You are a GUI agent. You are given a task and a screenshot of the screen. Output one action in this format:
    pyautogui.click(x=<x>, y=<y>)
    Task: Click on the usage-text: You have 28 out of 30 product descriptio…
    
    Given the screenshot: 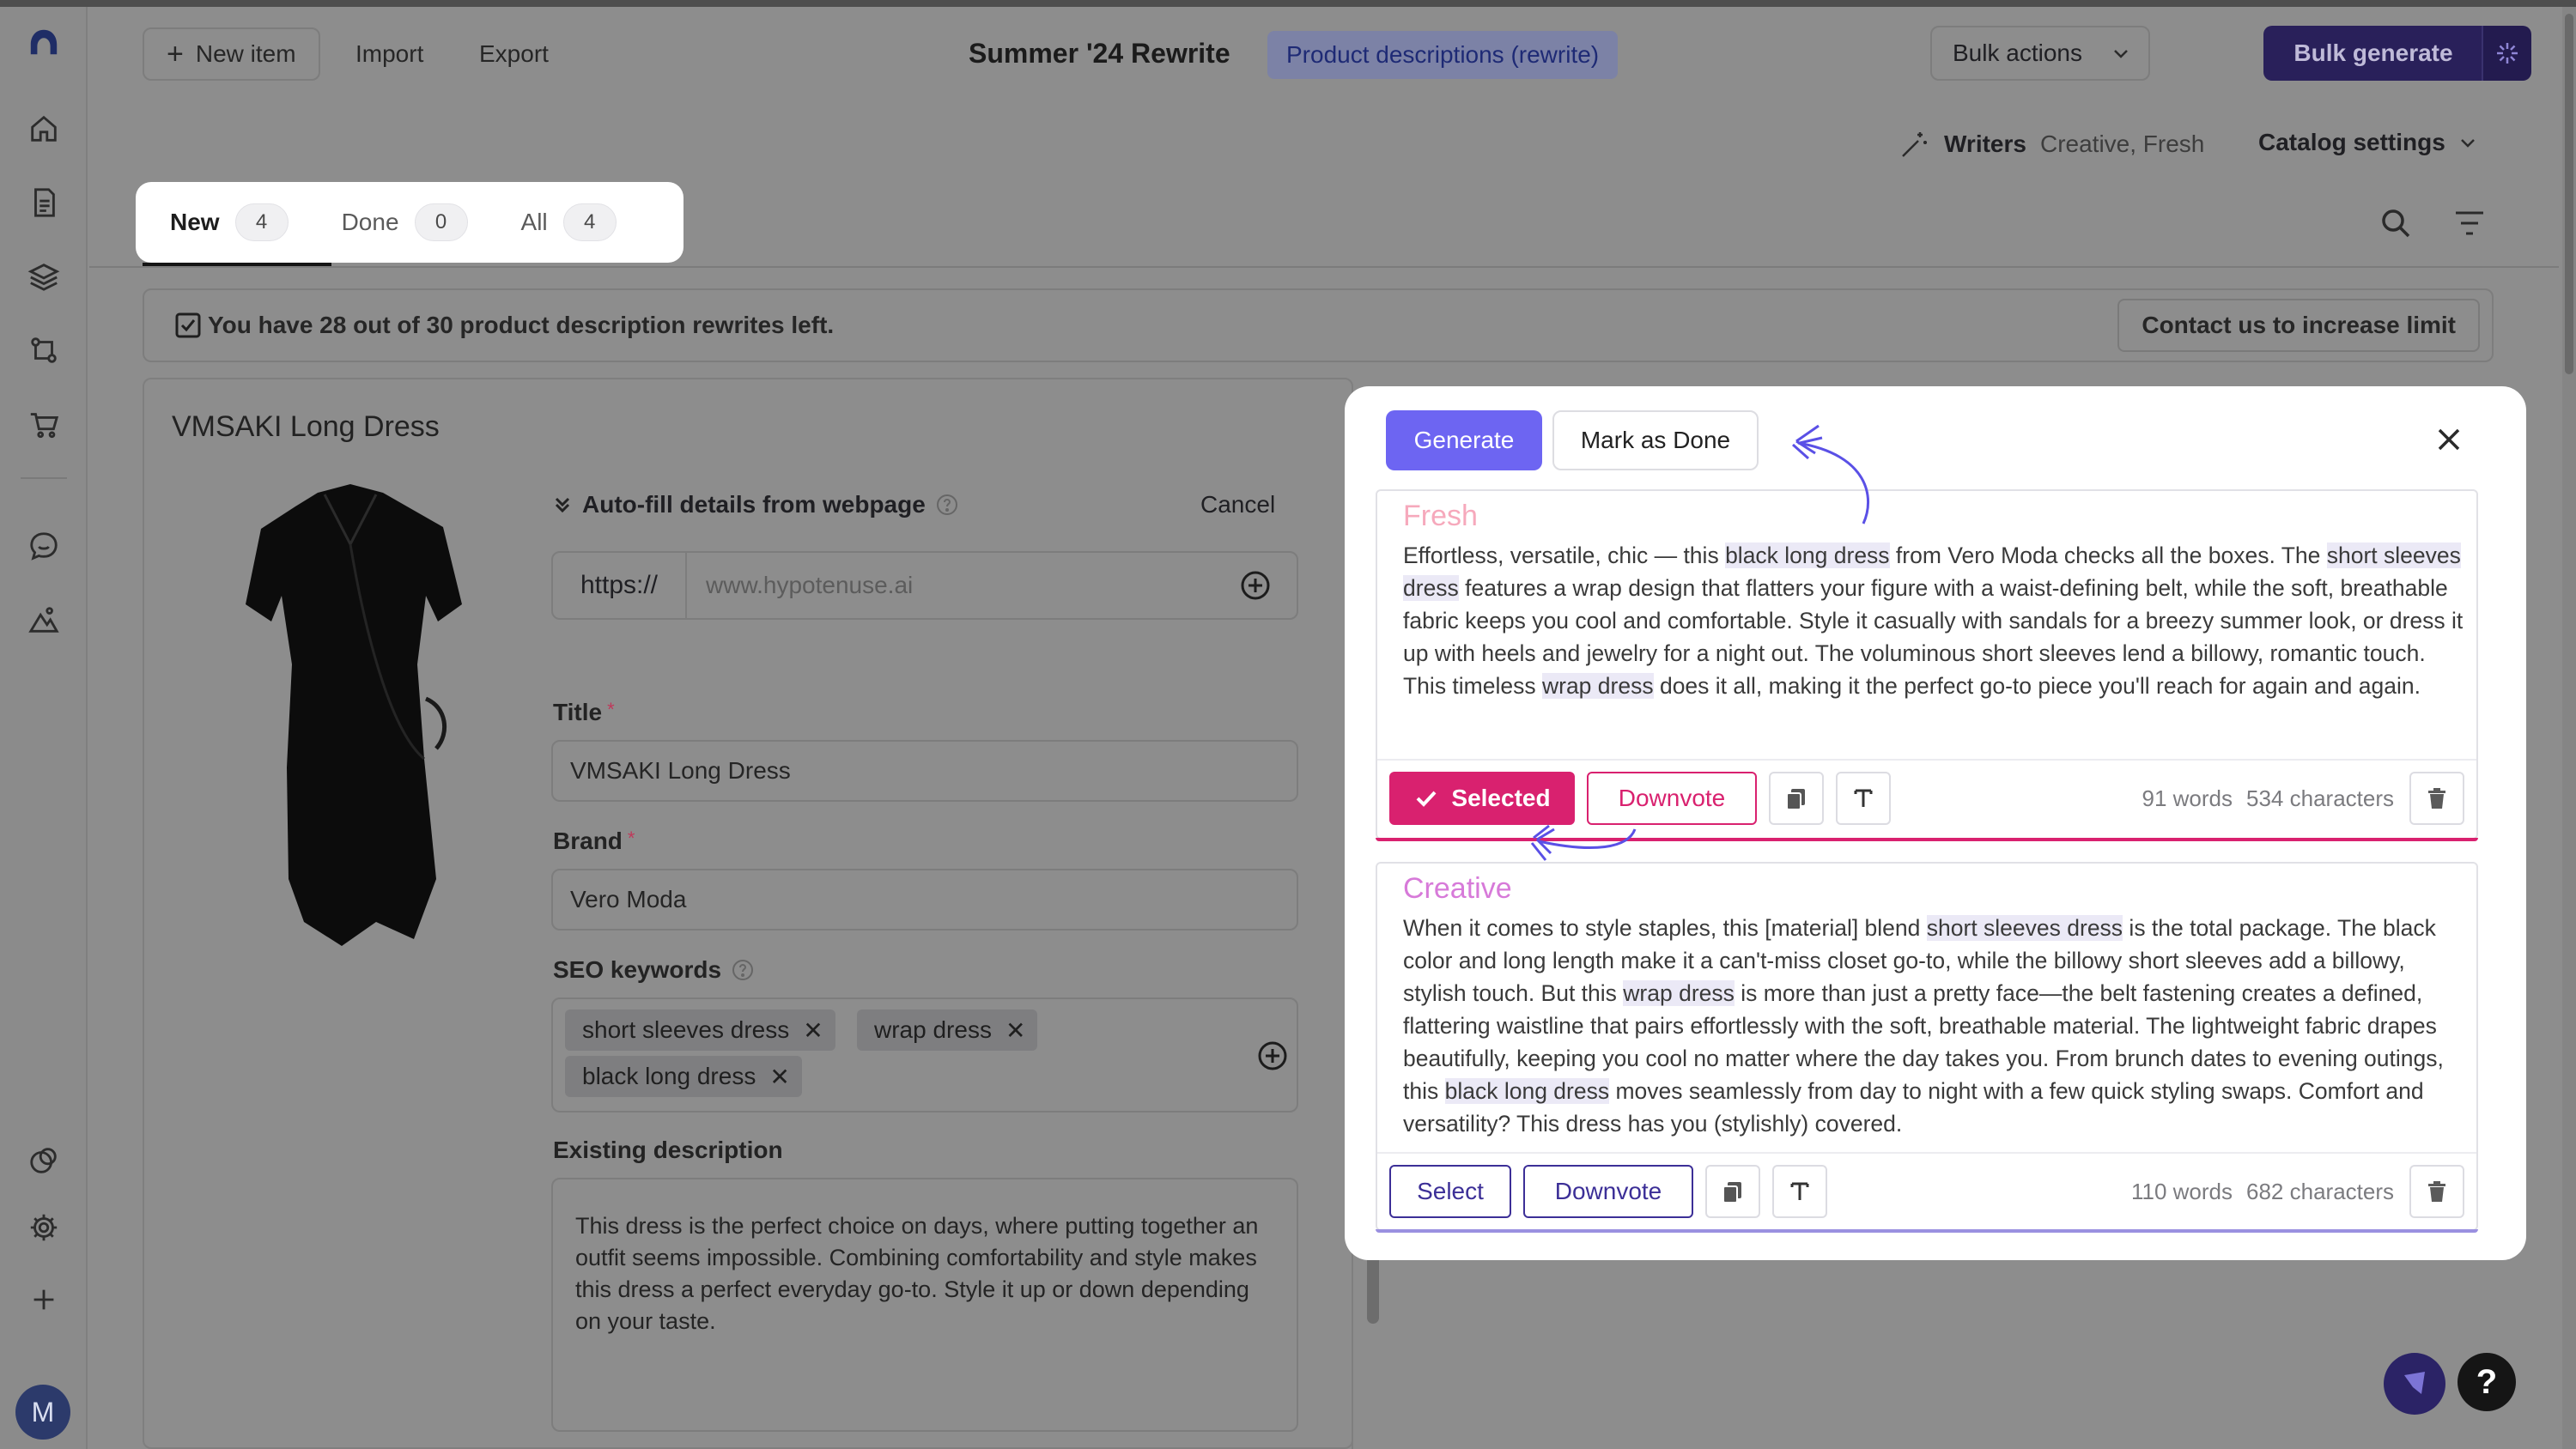 What is the action you would take?
    pyautogui.click(x=521, y=325)
    